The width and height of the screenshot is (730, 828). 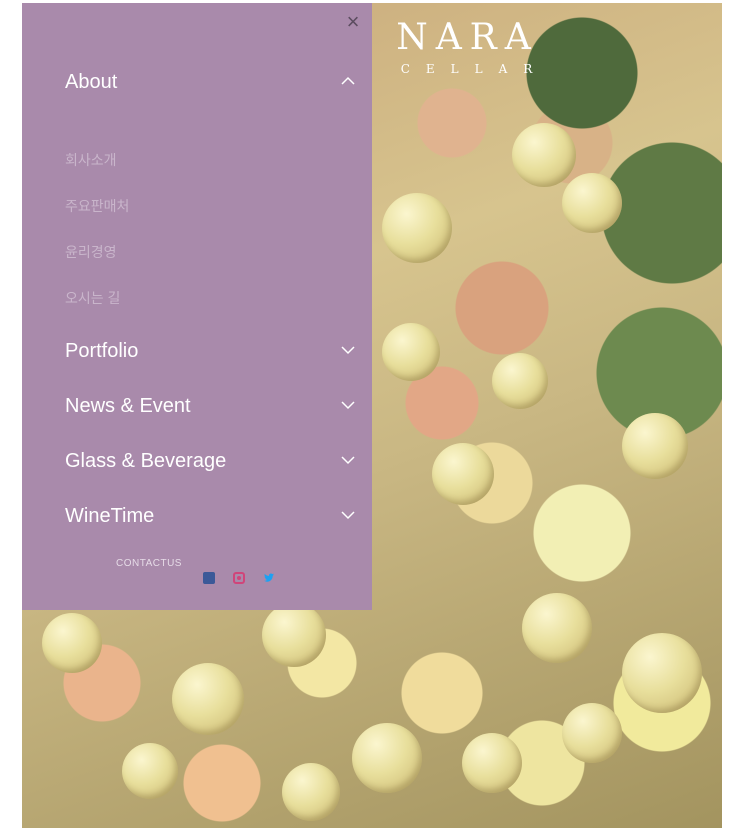 What do you see at coordinates (210, 406) in the screenshot?
I see `menu-item-news-event: News & Event` at bounding box center [210, 406].